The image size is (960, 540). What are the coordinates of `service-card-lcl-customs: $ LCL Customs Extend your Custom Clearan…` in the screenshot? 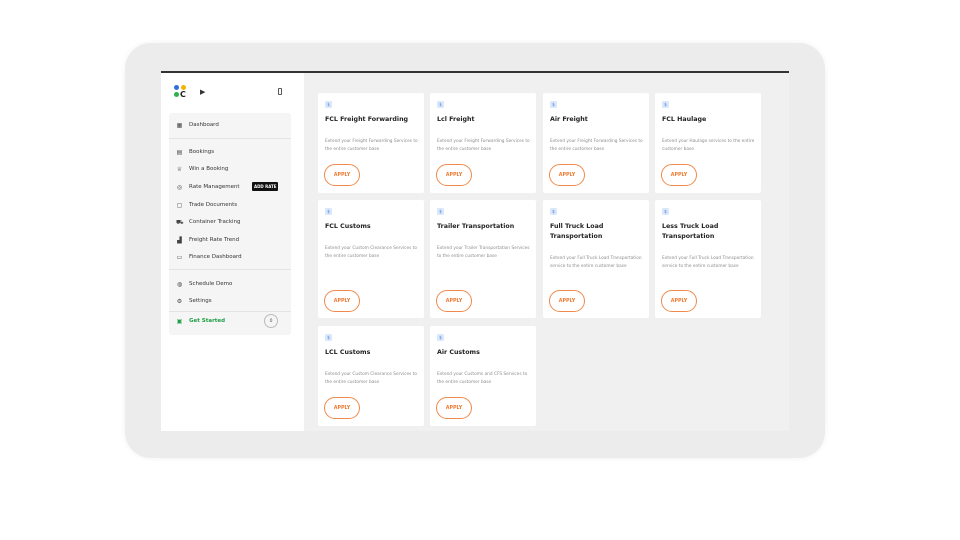 It's located at (371, 376).